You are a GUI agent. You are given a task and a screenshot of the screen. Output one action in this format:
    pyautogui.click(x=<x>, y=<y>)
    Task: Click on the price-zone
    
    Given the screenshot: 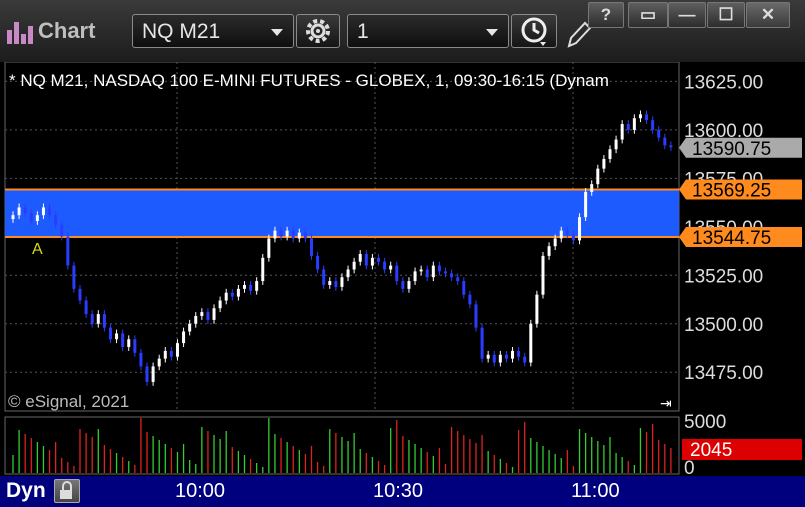 What is the action you would take?
    pyautogui.click(x=342, y=213)
    